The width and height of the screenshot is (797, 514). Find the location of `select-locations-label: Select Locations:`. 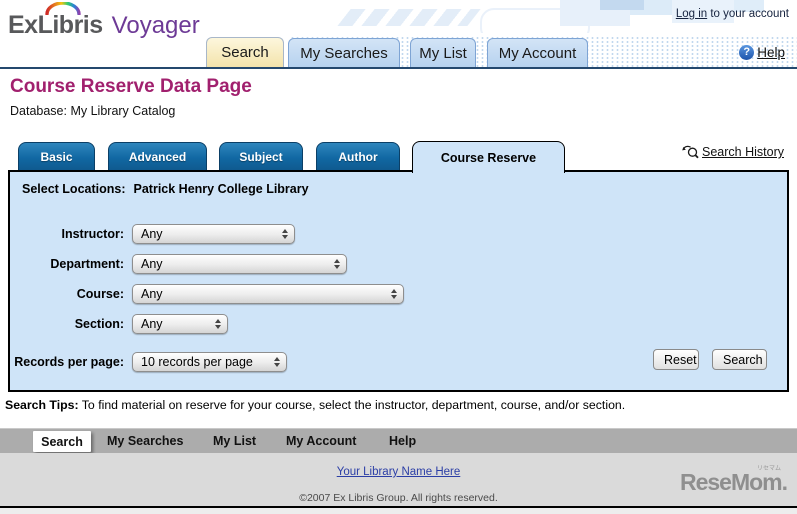

select-locations-label: Select Locations: is located at coordinates (74, 189).